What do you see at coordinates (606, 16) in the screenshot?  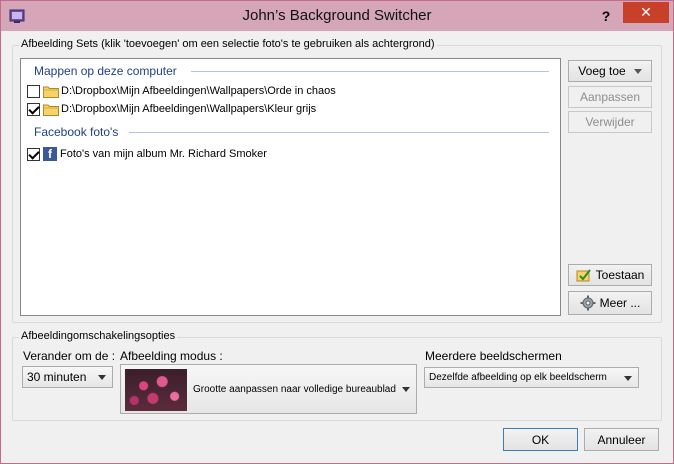 I see `help-button: ?` at bounding box center [606, 16].